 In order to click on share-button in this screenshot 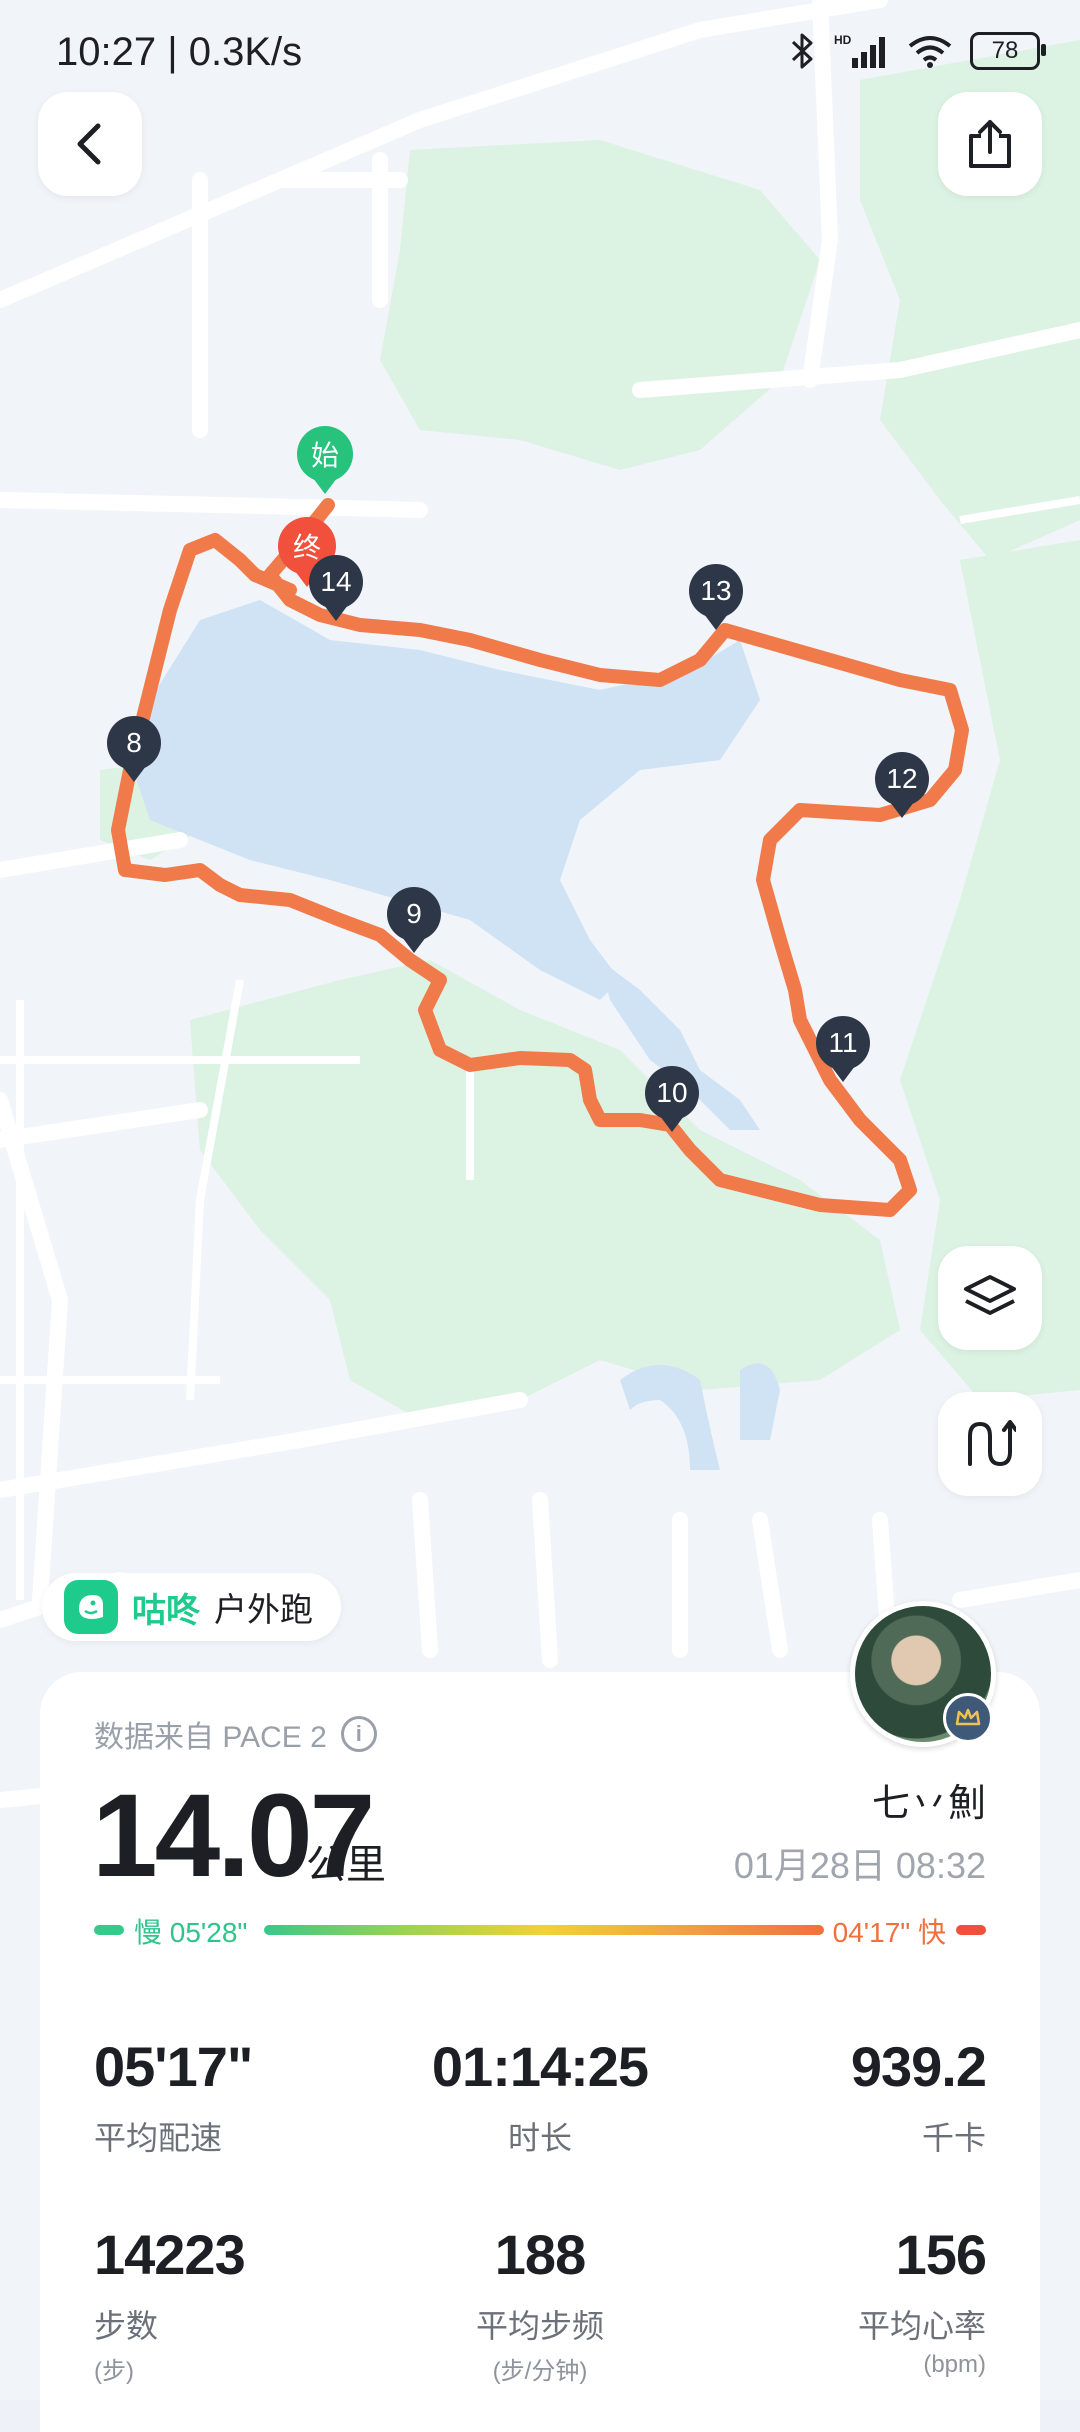, I will do `click(990, 144)`.